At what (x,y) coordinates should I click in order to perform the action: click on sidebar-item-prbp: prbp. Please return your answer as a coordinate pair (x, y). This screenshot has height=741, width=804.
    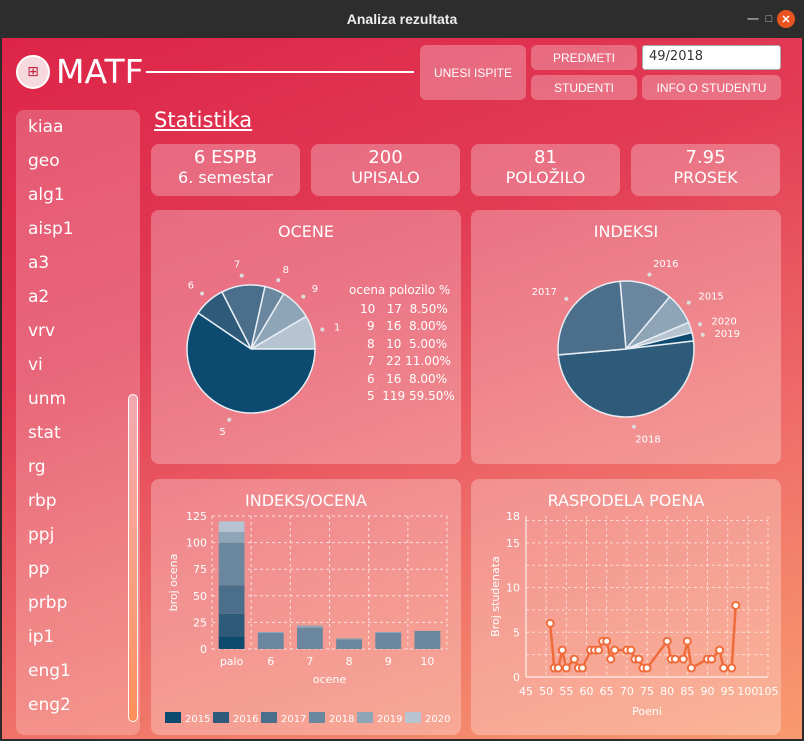
    Looking at the image, I should click on (78, 603).